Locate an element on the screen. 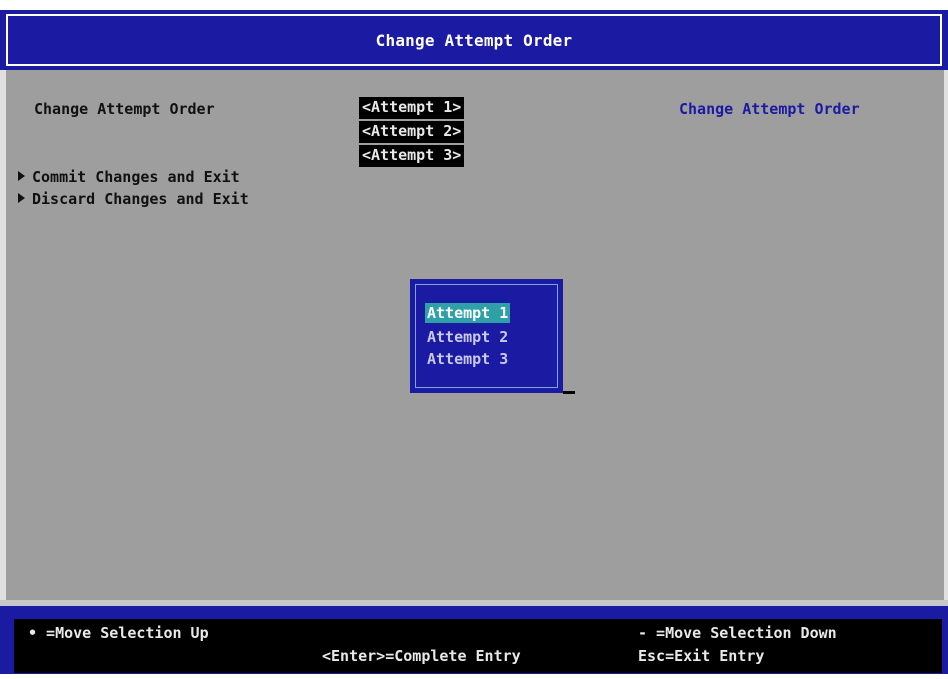 This screenshot has height=679, width=948. title-bar: Change Attempt Order is located at coordinates (474, 40).